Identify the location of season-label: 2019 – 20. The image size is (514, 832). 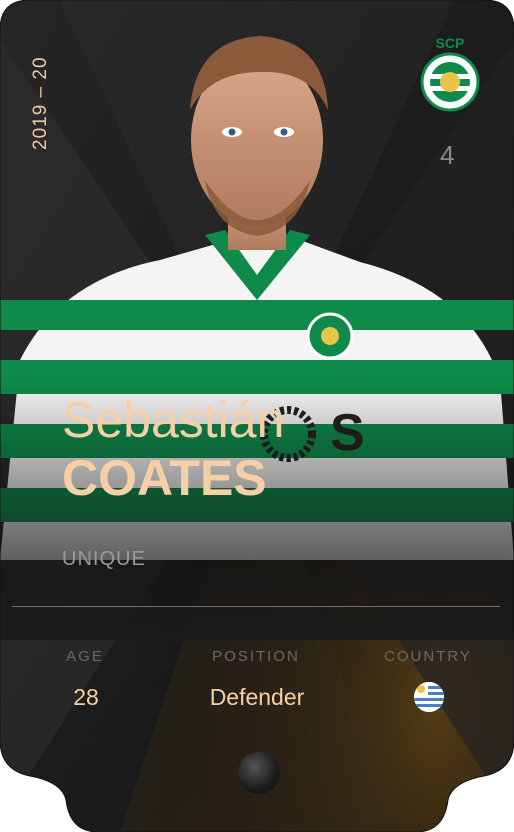
(40, 103).